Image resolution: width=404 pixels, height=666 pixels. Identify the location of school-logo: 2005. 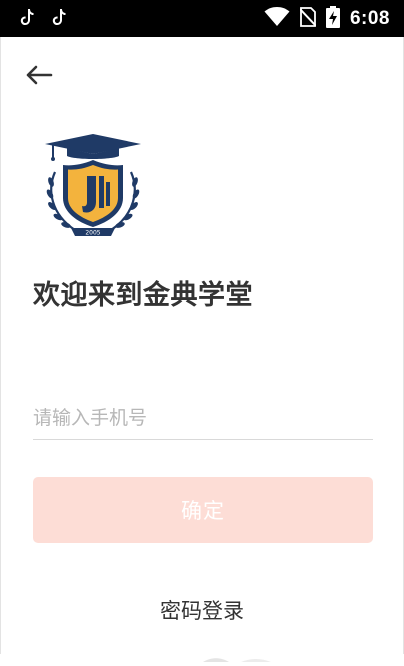
(93, 187).